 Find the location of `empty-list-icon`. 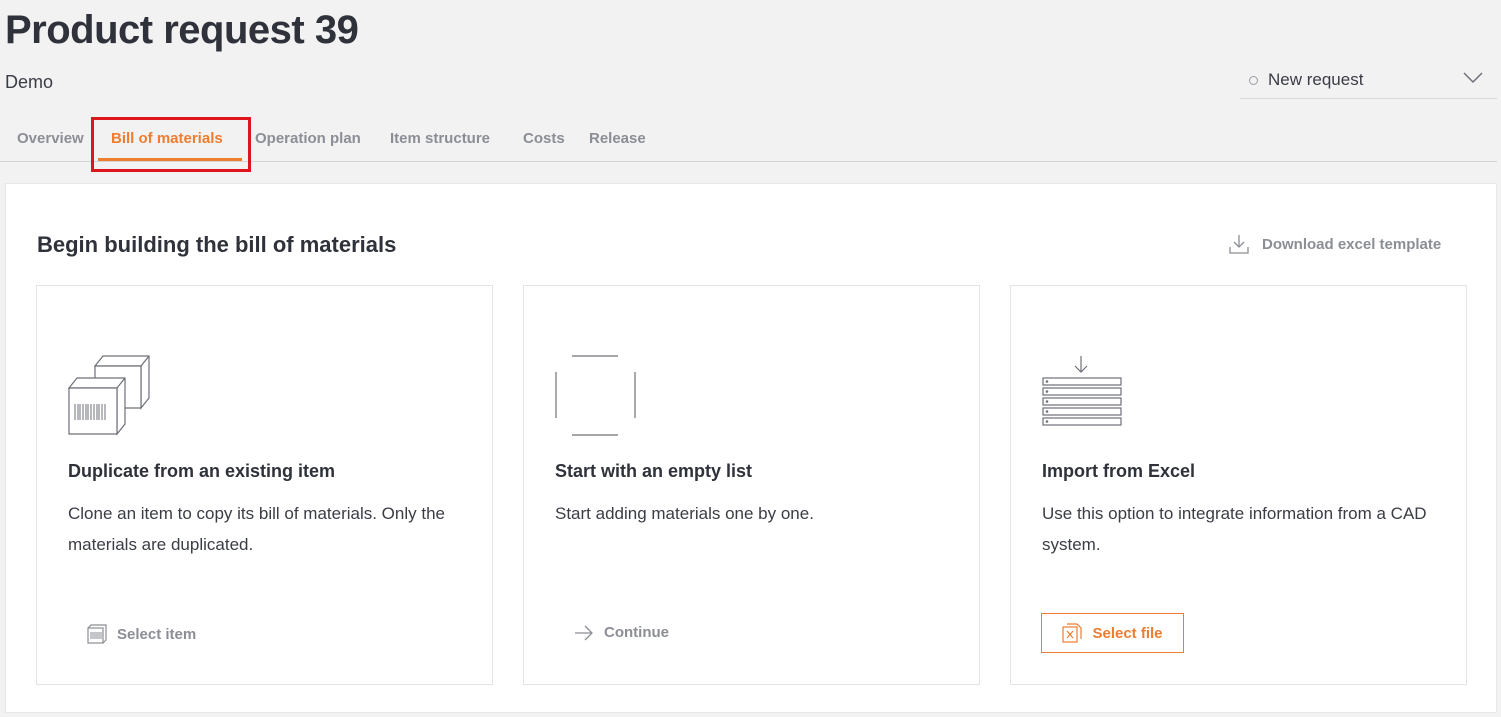

empty-list-icon is located at coordinates (595, 395).